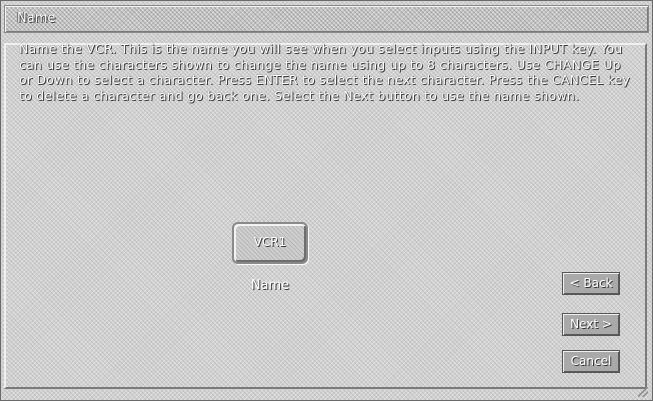  What do you see at coordinates (270, 285) in the screenshot?
I see `name-field-label: Name` at bounding box center [270, 285].